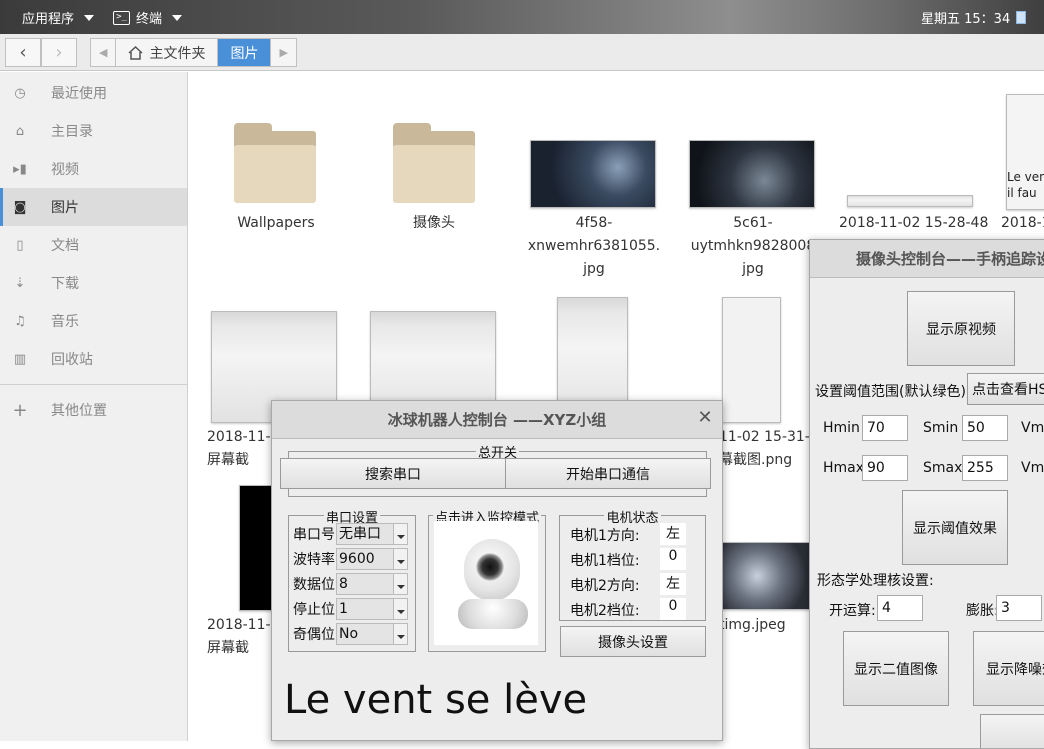  What do you see at coordinates (841, 428) in the screenshot?
I see `hmin-label: Hmin` at bounding box center [841, 428].